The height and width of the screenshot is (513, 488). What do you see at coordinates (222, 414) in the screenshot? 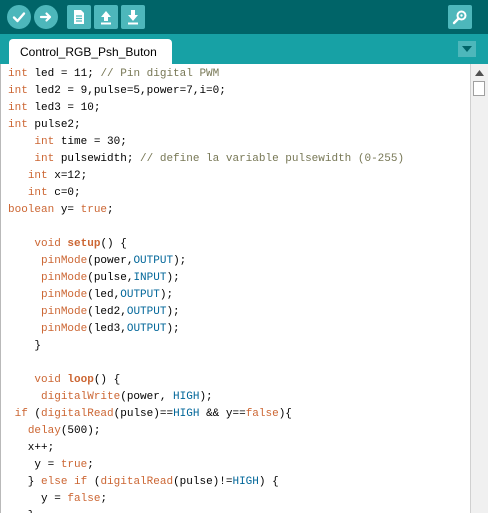
I see `code-token: && y==` at bounding box center [222, 414].